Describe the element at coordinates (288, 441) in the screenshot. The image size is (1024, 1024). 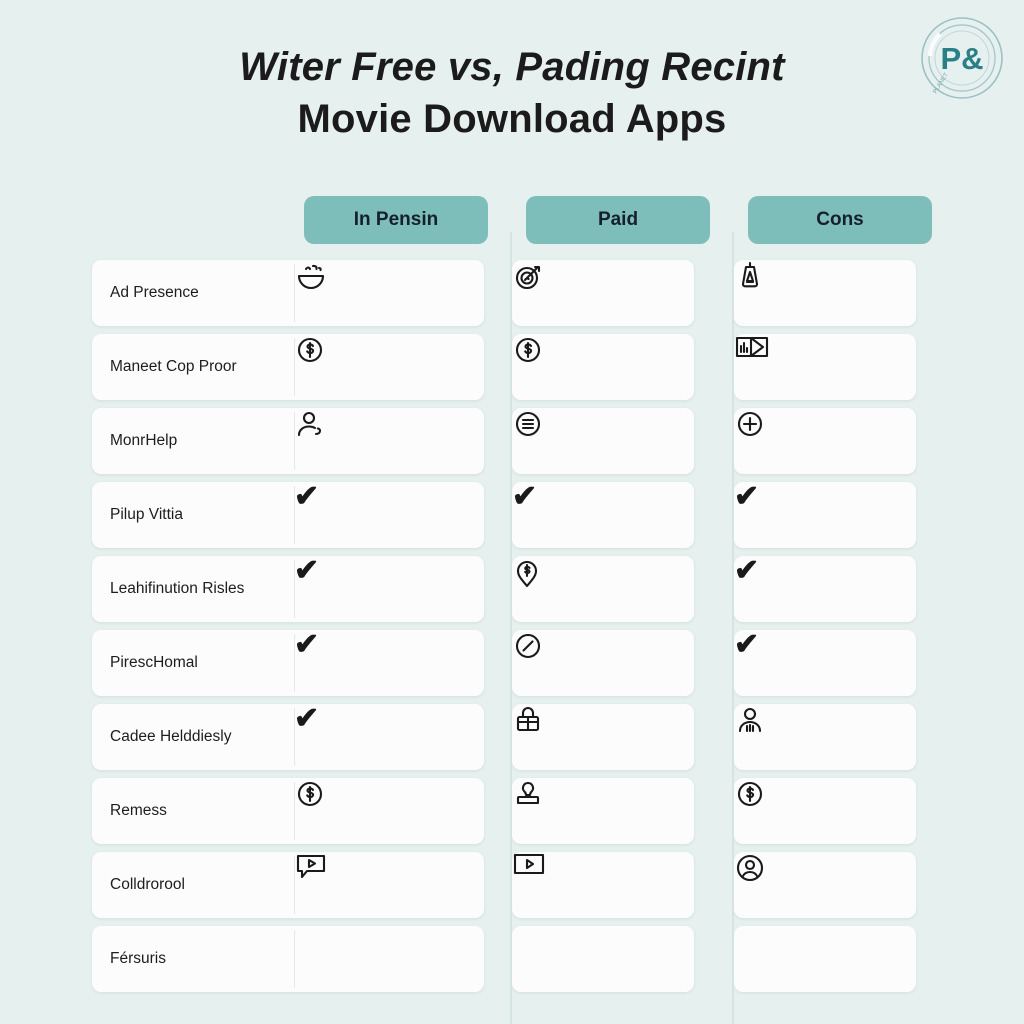
I see `row-label-card: MonrHelp` at that location.